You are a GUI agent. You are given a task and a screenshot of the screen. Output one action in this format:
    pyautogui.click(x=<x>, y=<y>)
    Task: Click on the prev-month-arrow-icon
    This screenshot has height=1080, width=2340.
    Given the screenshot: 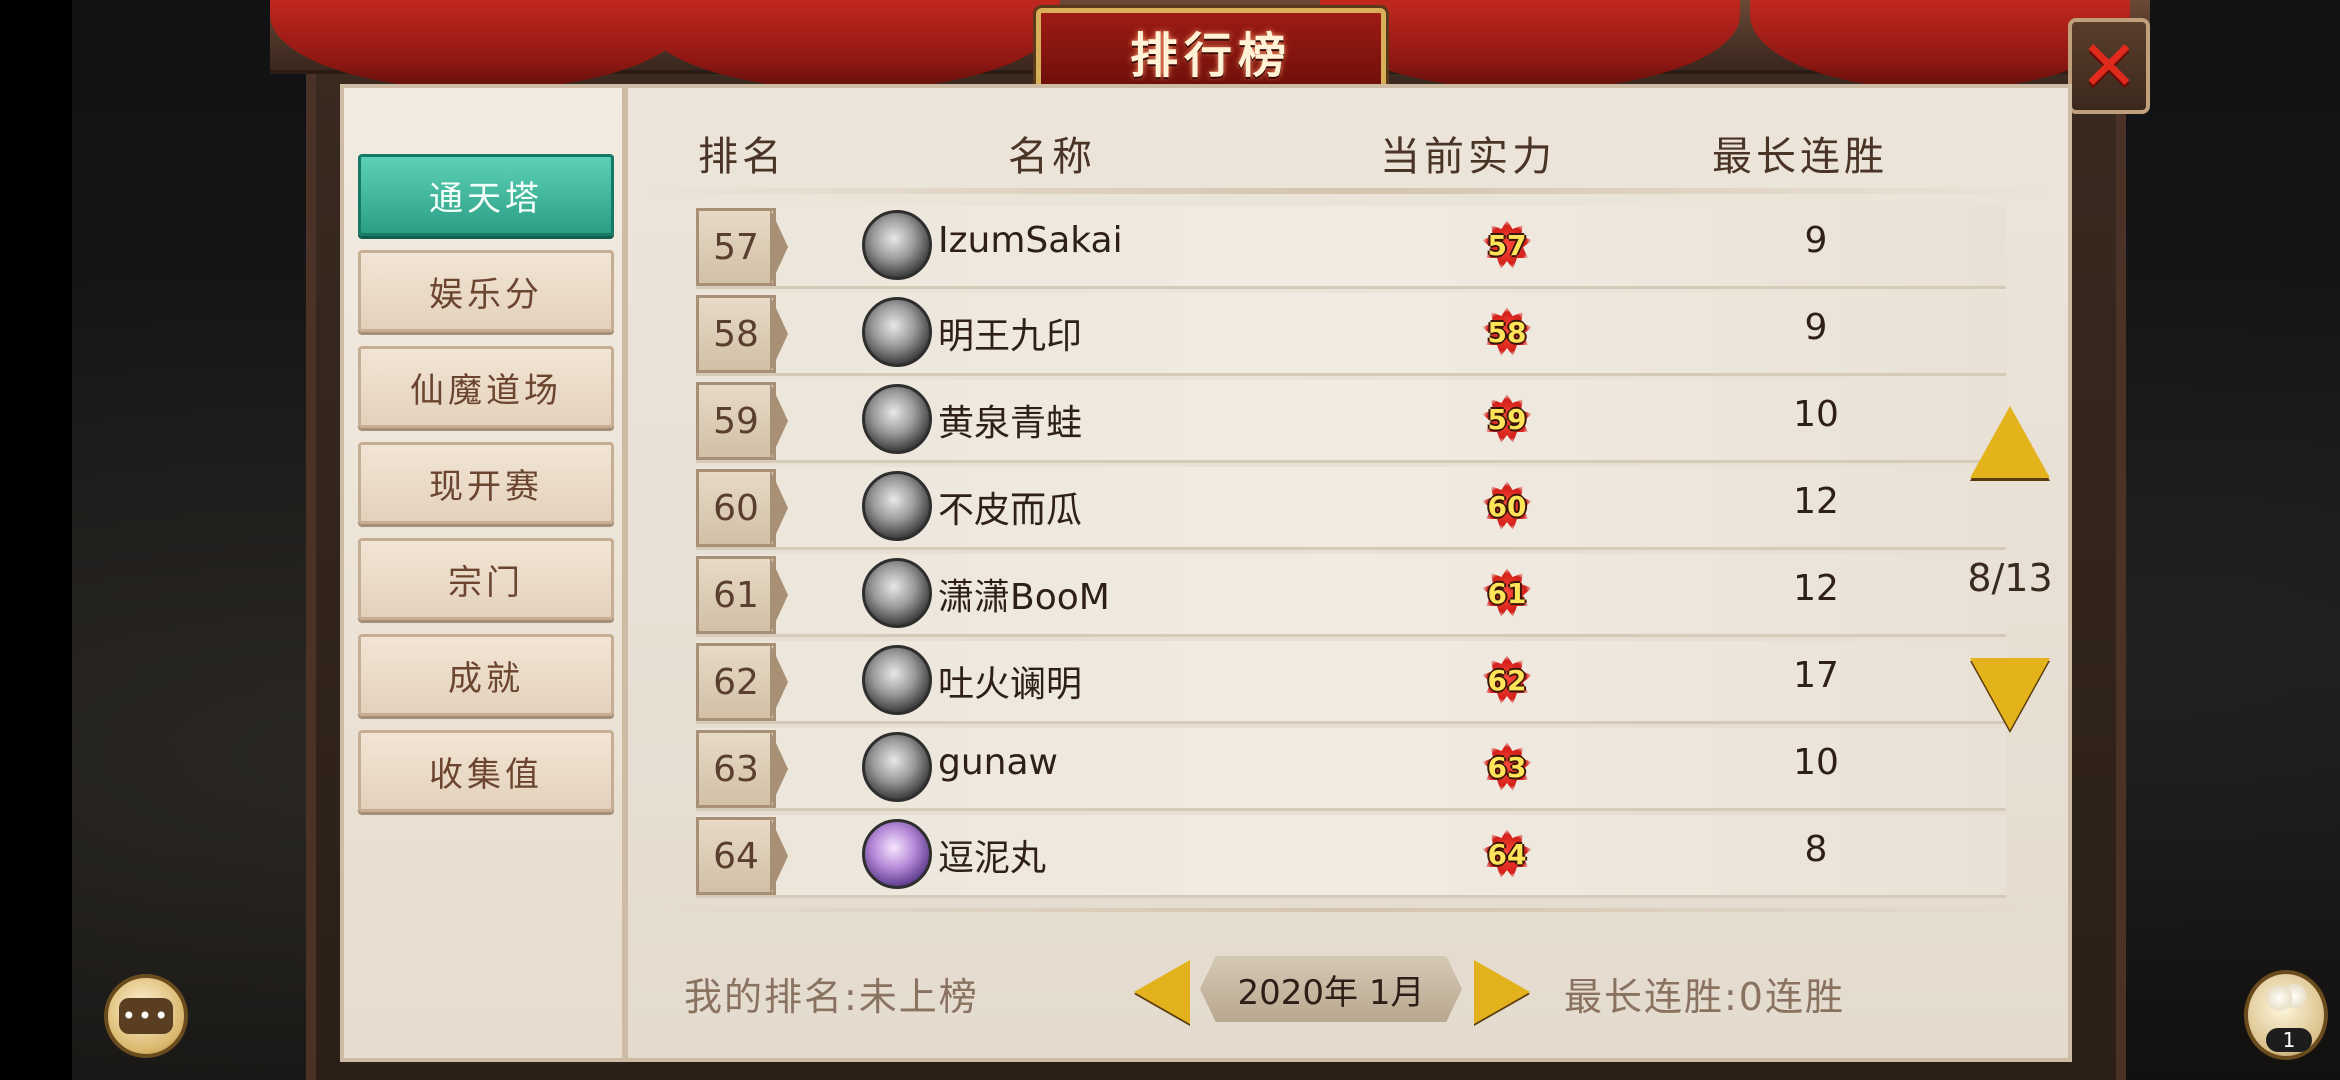 What is the action you would take?
    pyautogui.click(x=1162, y=992)
    